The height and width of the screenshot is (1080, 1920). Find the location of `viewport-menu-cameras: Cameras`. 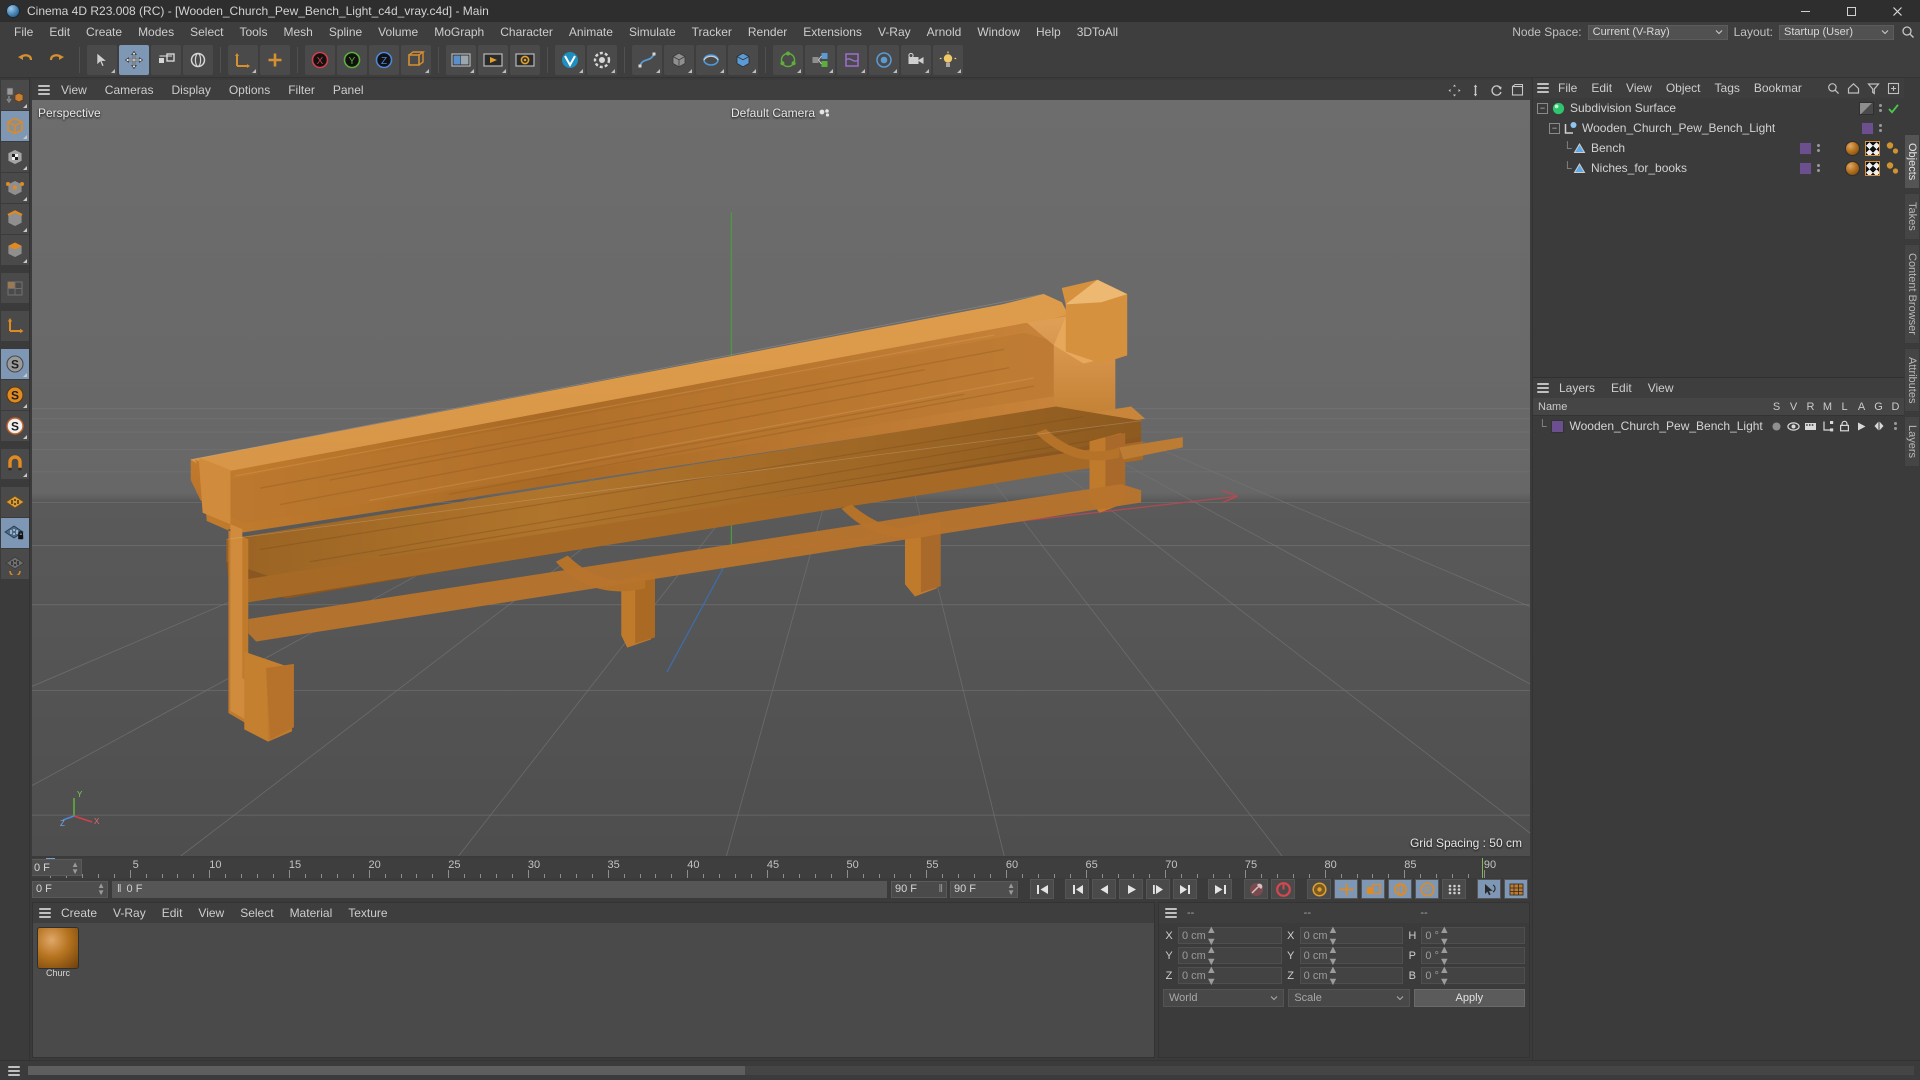

viewport-menu-cameras: Cameras is located at coordinates (129, 90).